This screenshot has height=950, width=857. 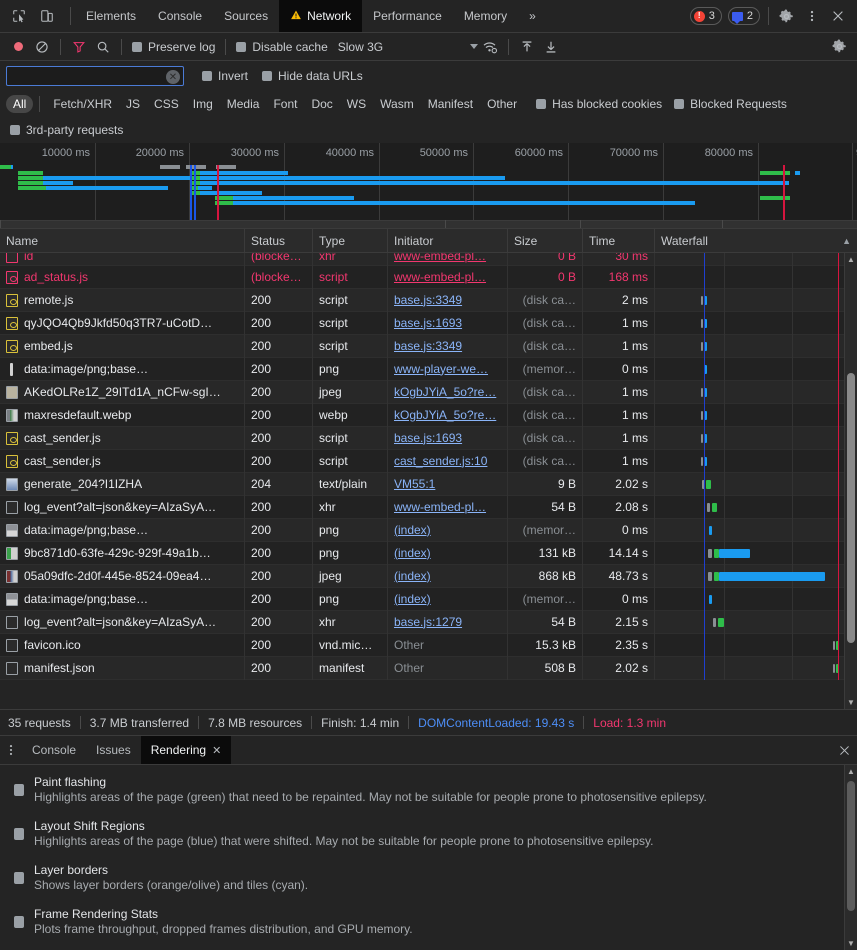 What do you see at coordinates (350, 240) in the screenshot?
I see `column-header-type: Type` at bounding box center [350, 240].